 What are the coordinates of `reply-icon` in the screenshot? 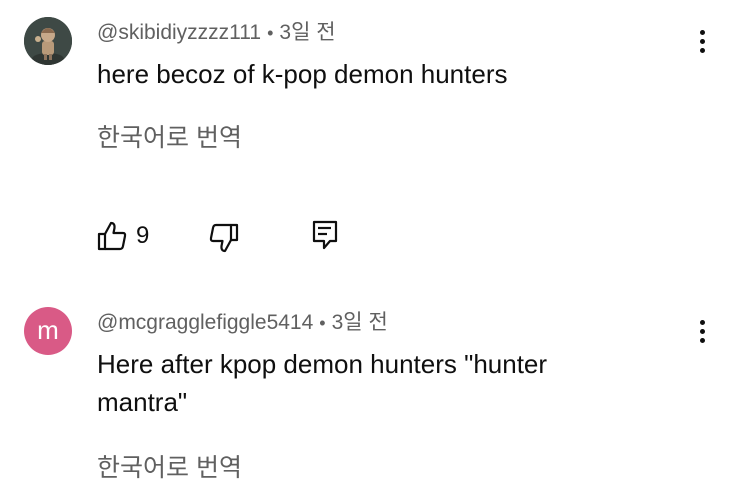 It's located at (325, 235).